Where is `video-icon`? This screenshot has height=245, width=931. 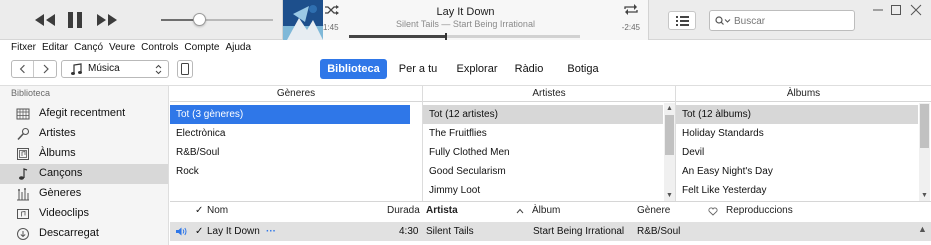 video-icon is located at coordinates (23, 214).